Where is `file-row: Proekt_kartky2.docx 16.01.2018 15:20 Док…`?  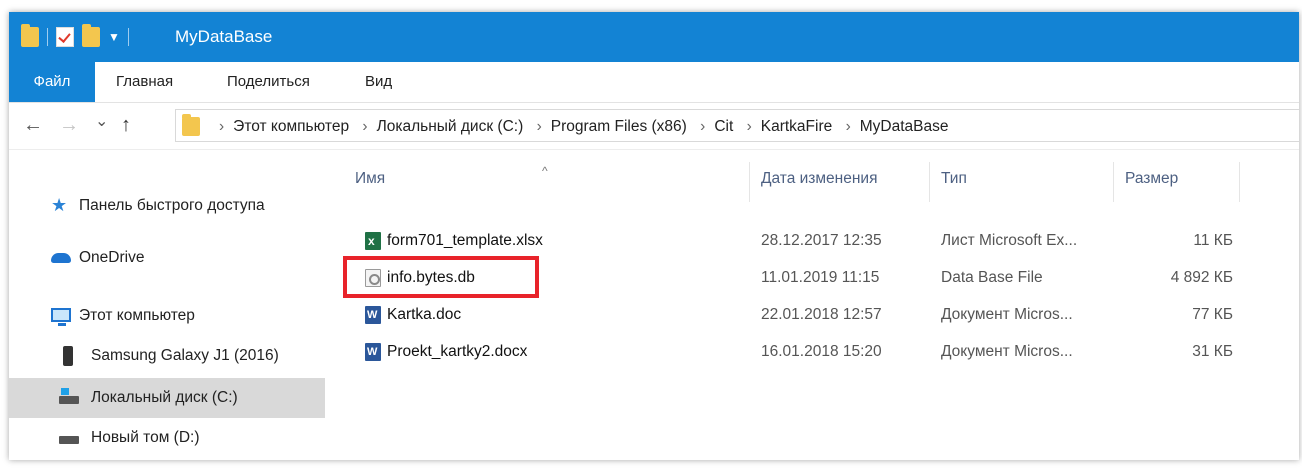
file-row: Proekt_kartky2.docx 16.01.2018 15:20 Док… is located at coordinates (804, 352).